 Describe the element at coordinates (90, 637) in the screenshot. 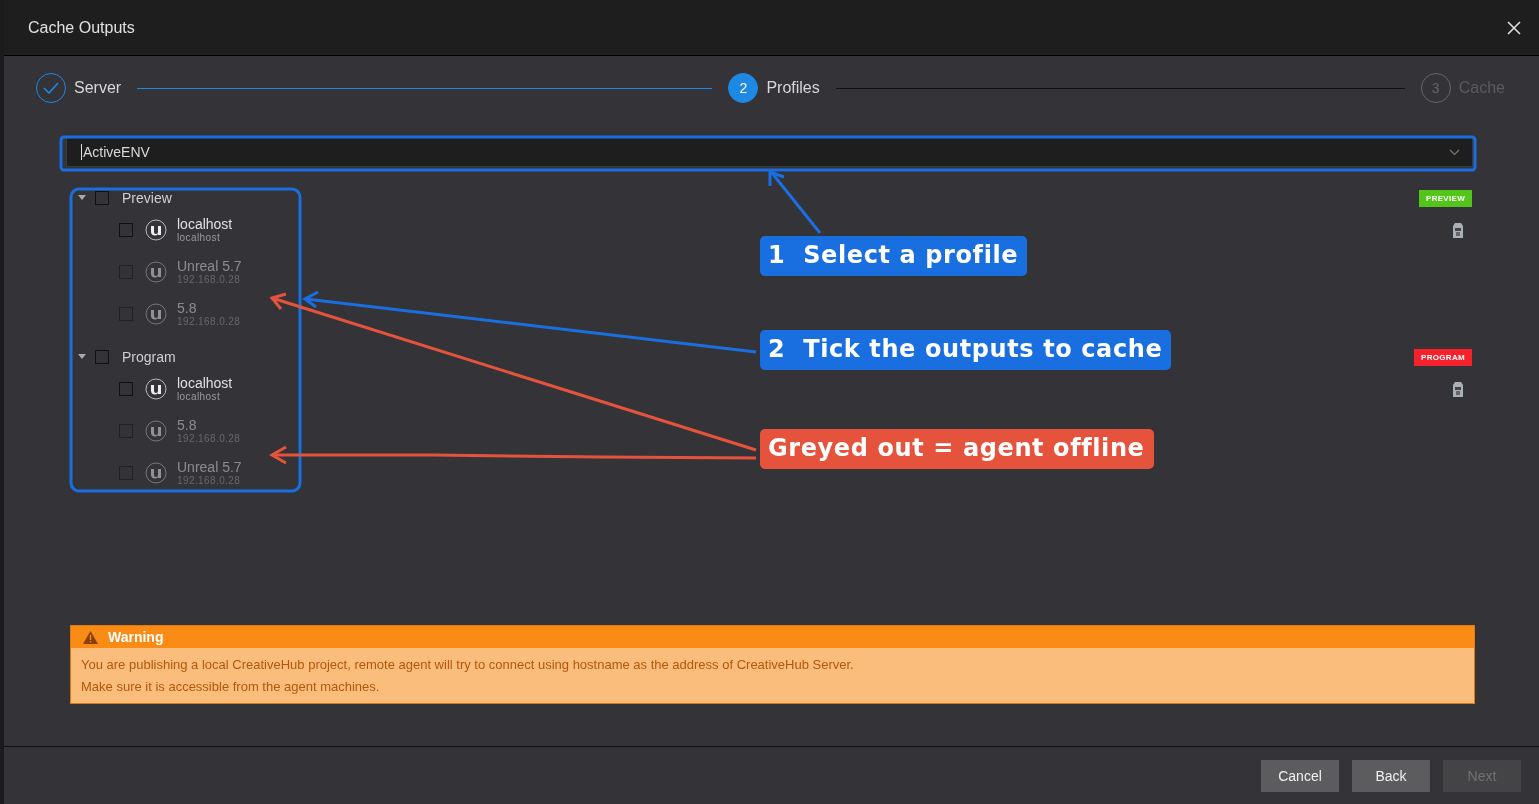

I see `warning-icon` at that location.